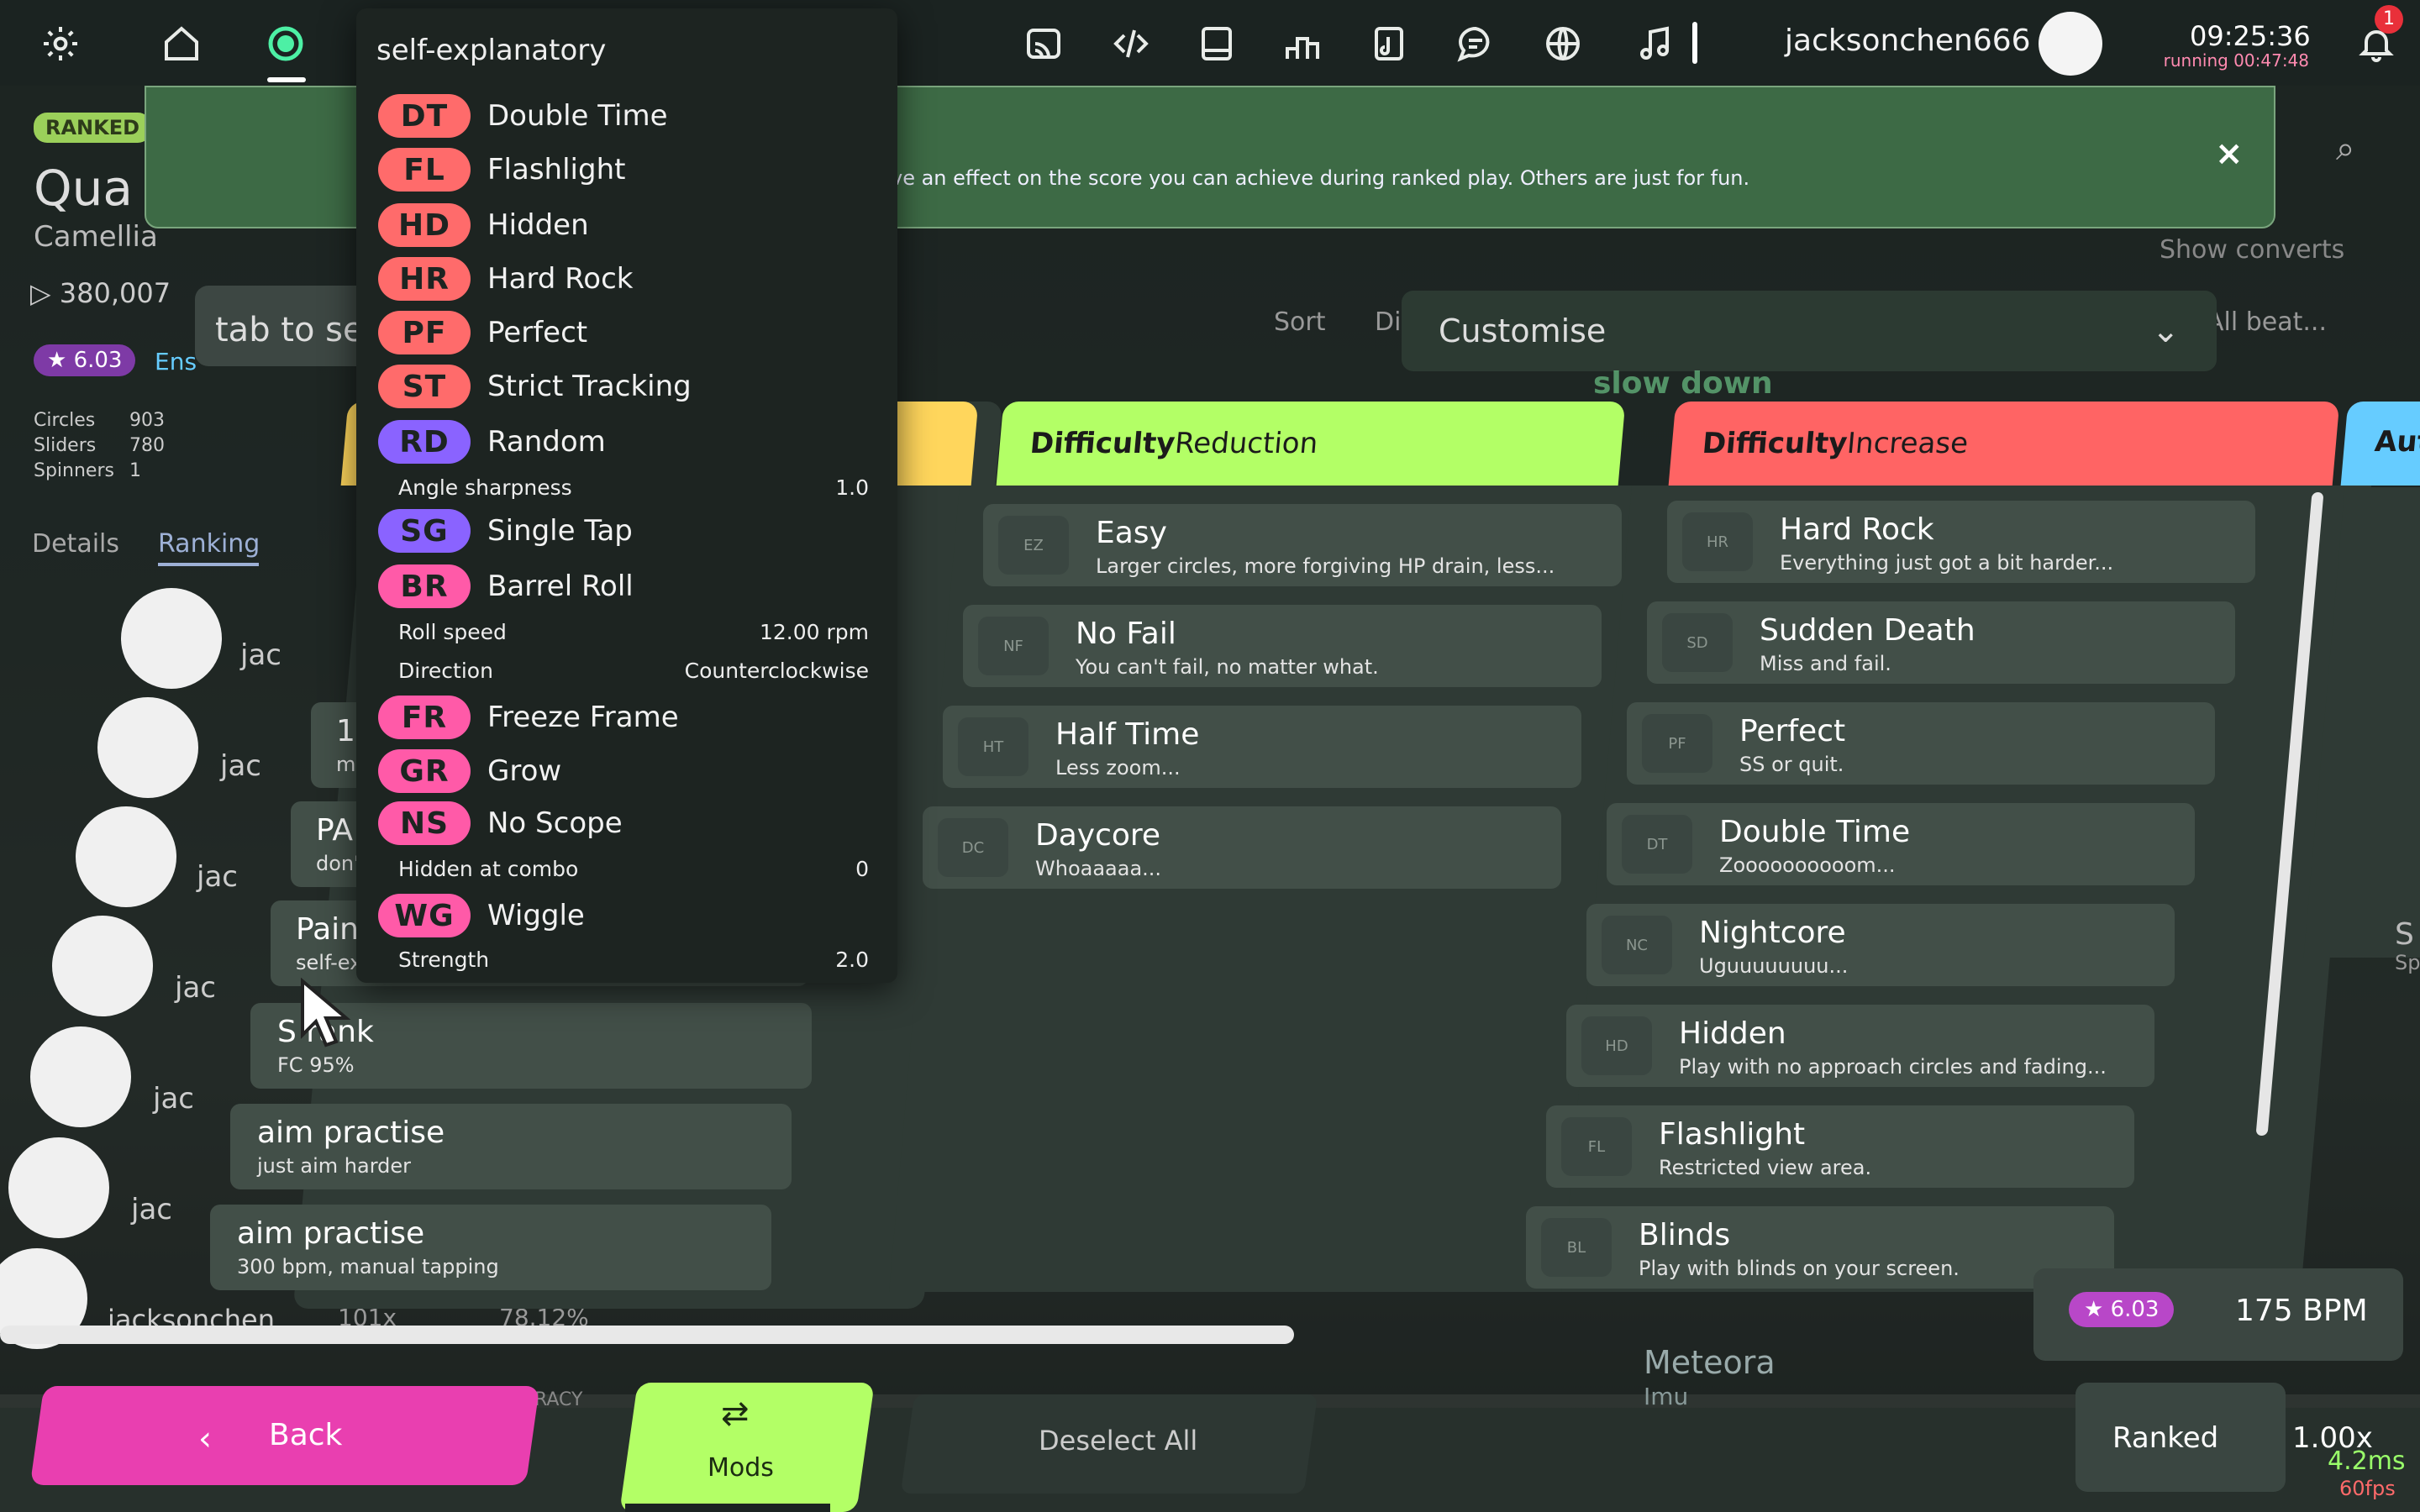  What do you see at coordinates (633, 869) in the screenshot?
I see `mod-setting-row: Hidden at combo 0` at bounding box center [633, 869].